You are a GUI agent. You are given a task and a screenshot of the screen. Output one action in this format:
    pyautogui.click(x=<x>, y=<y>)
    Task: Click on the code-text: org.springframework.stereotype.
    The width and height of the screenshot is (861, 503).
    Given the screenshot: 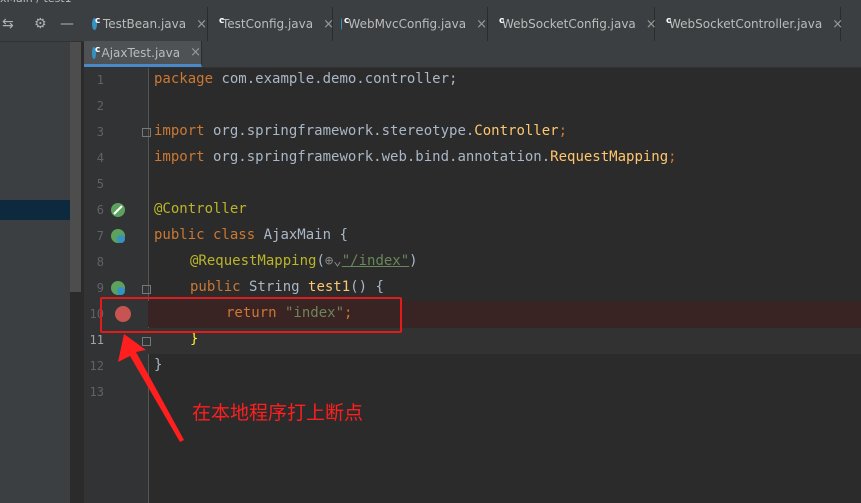 What is the action you would take?
    pyautogui.click(x=339, y=131)
    